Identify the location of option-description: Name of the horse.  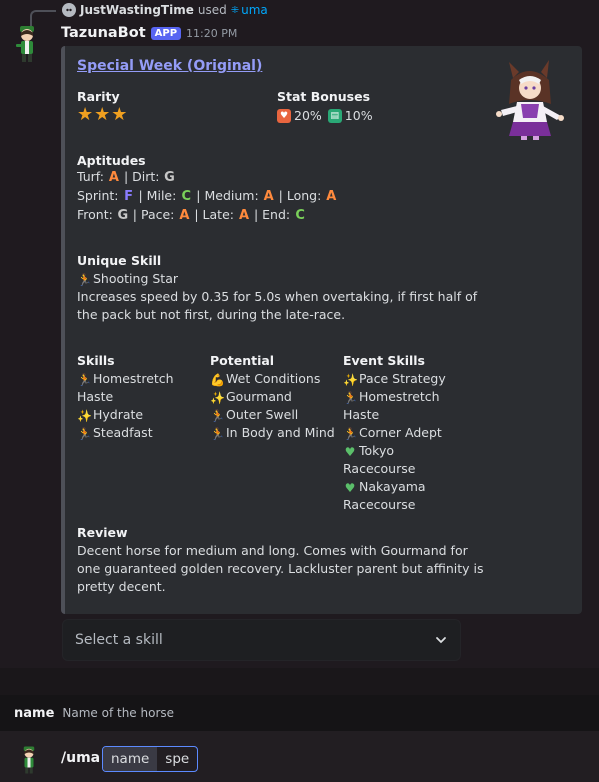
(118, 713).